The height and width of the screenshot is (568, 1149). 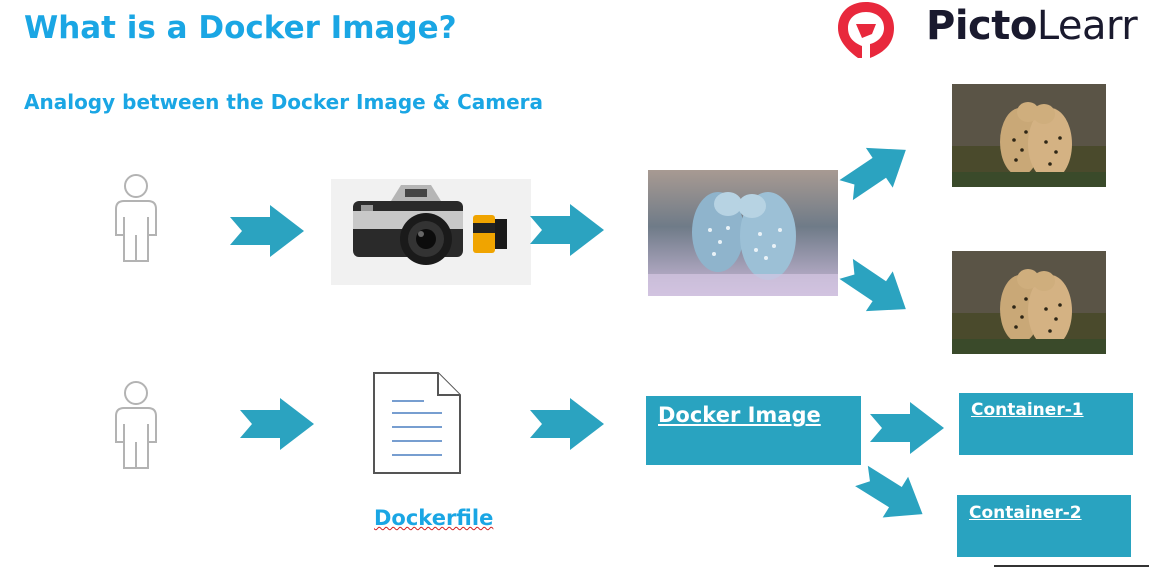 I want to click on docker-image-box: Docker Image, so click(x=753, y=430).